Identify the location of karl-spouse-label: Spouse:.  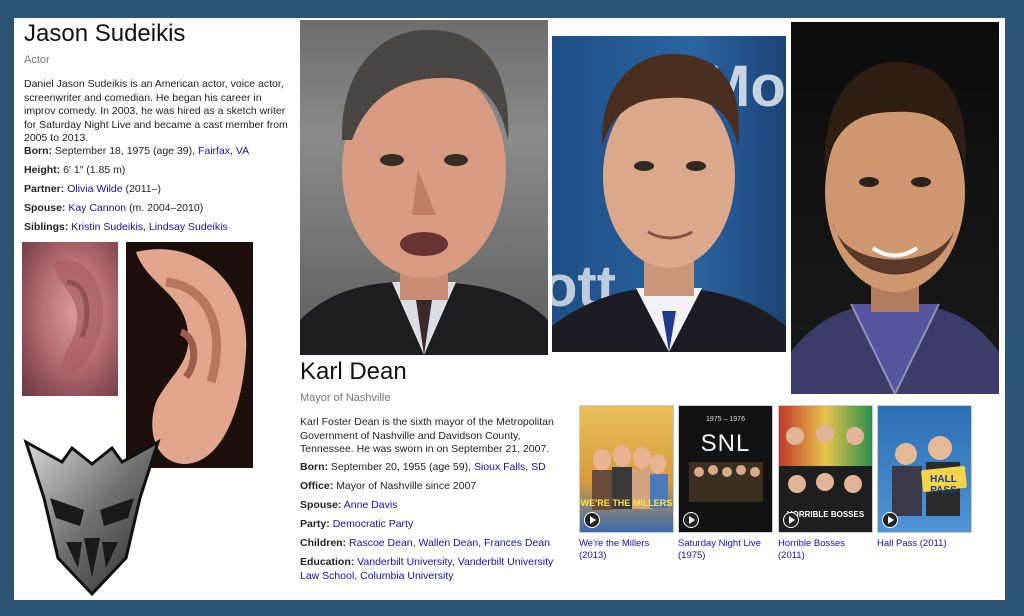
(321, 505).